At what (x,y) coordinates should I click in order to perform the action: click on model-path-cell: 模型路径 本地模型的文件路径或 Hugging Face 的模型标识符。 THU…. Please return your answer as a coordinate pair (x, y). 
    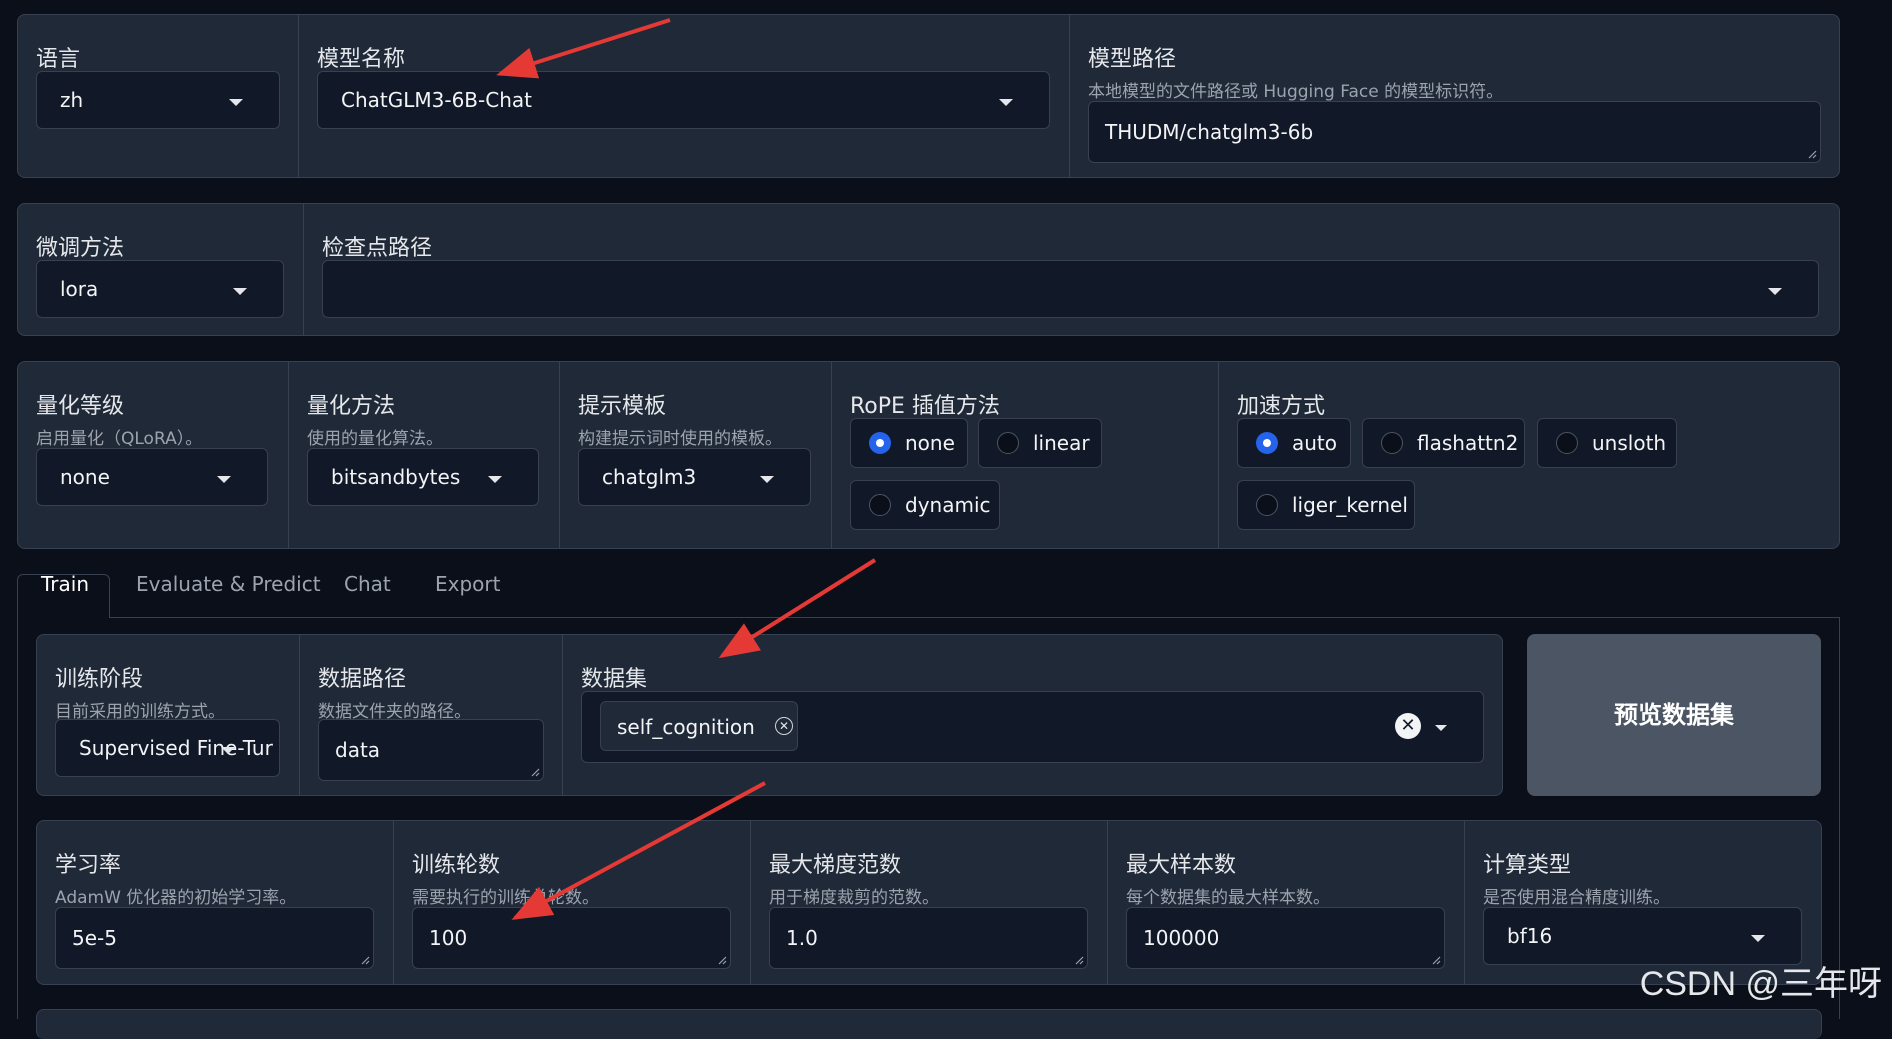
    Looking at the image, I should click on (1454, 96).